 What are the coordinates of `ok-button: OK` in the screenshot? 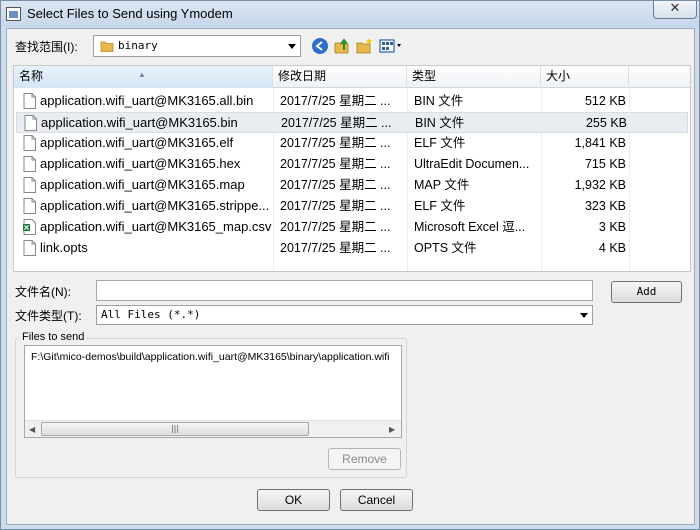 It's located at (293, 500).